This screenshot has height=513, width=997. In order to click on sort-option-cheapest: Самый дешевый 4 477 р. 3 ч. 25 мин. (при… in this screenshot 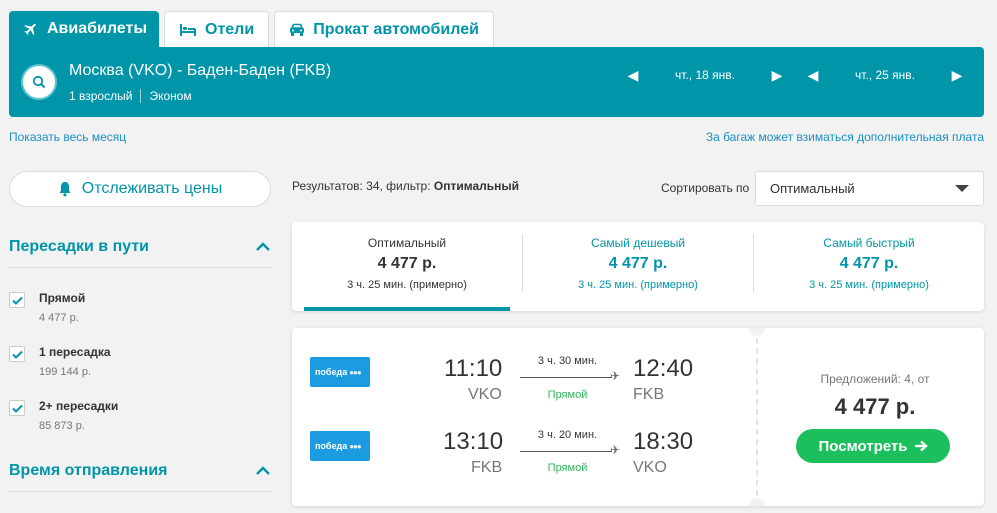, I will do `click(638, 266)`.